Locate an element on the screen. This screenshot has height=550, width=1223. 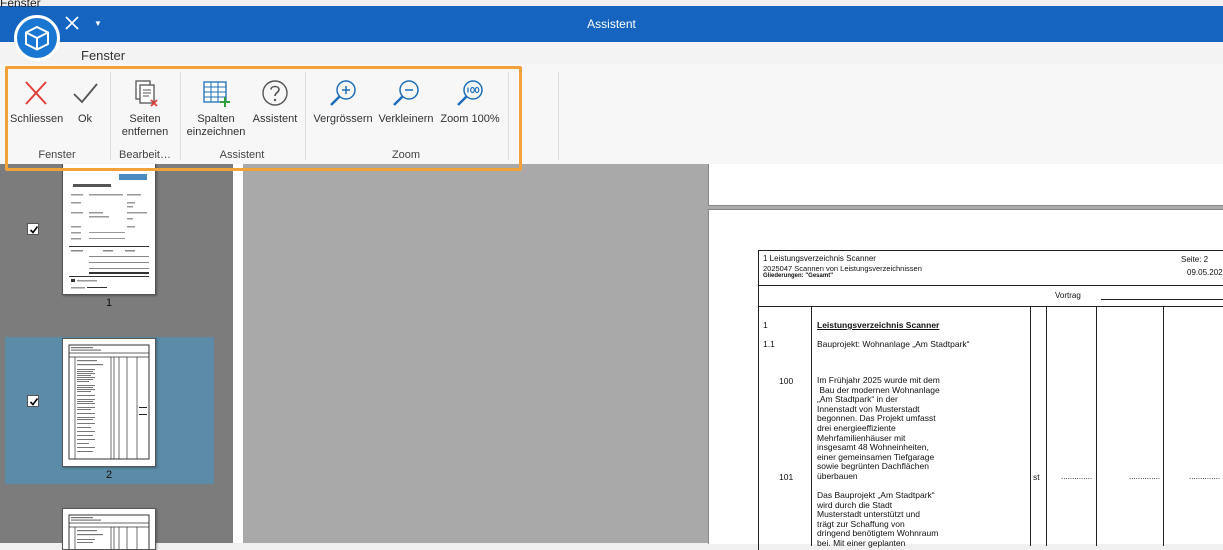
spalten-einzeichnen-button: Spalten einzeichnen is located at coordinates (216, 108).